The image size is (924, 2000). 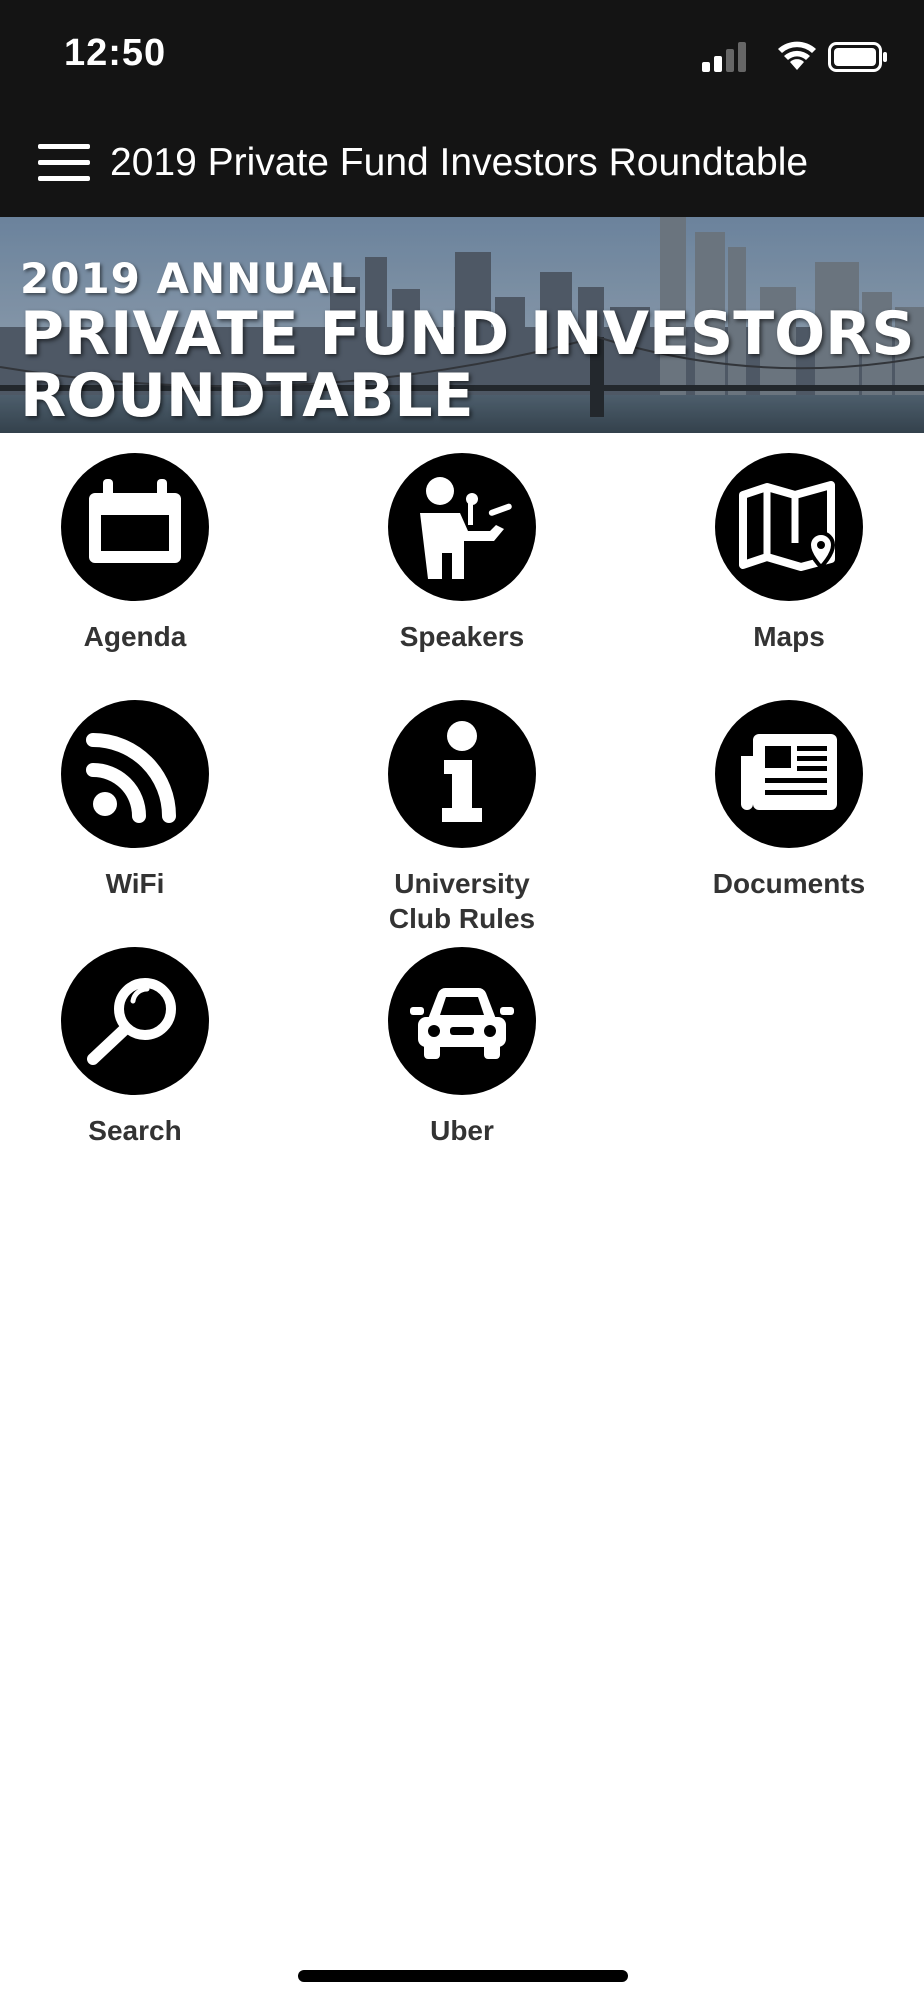 I want to click on banner-line-1: 2019 ANNUAL, so click(x=189, y=278).